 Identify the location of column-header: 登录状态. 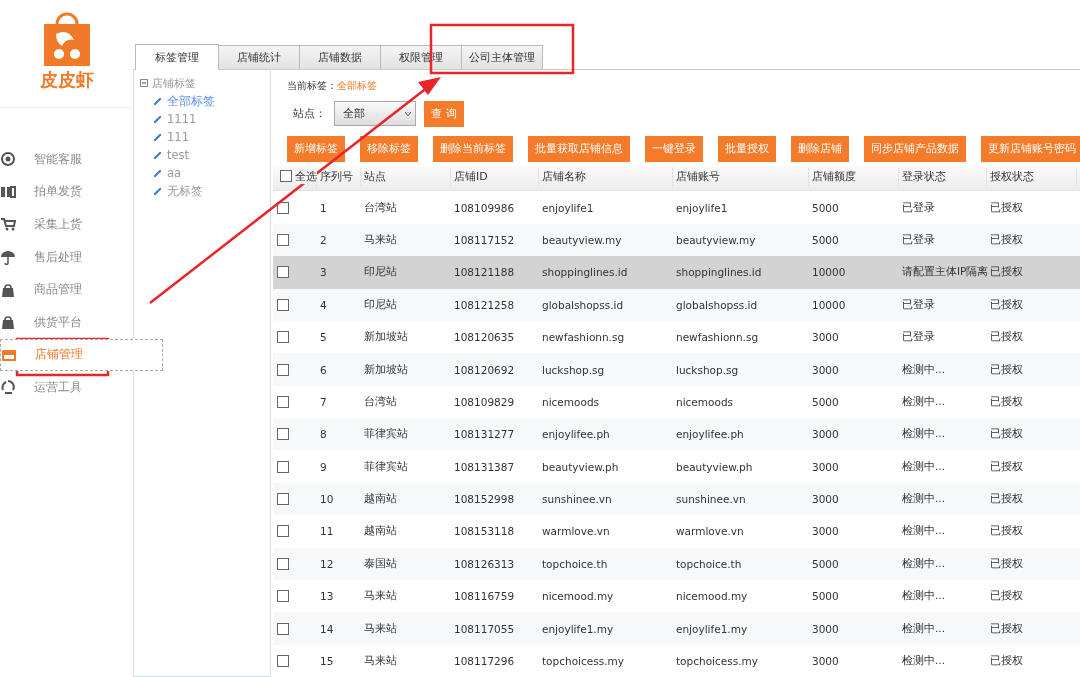
(924, 176).